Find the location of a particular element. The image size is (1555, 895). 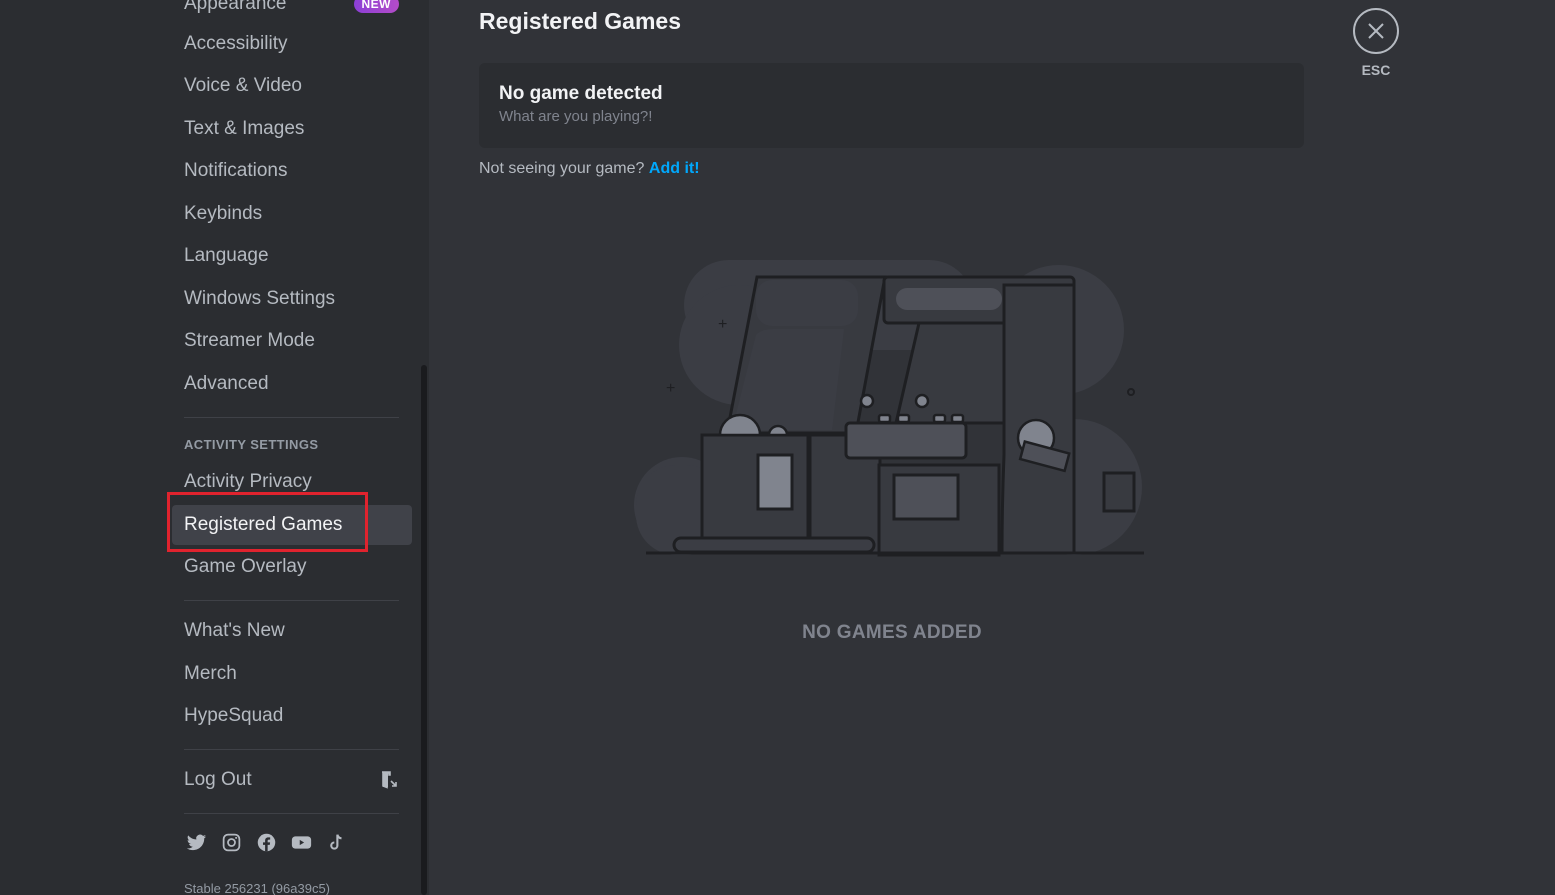

sidebar-item-windows-settings: Windows Settings is located at coordinates (292, 299).